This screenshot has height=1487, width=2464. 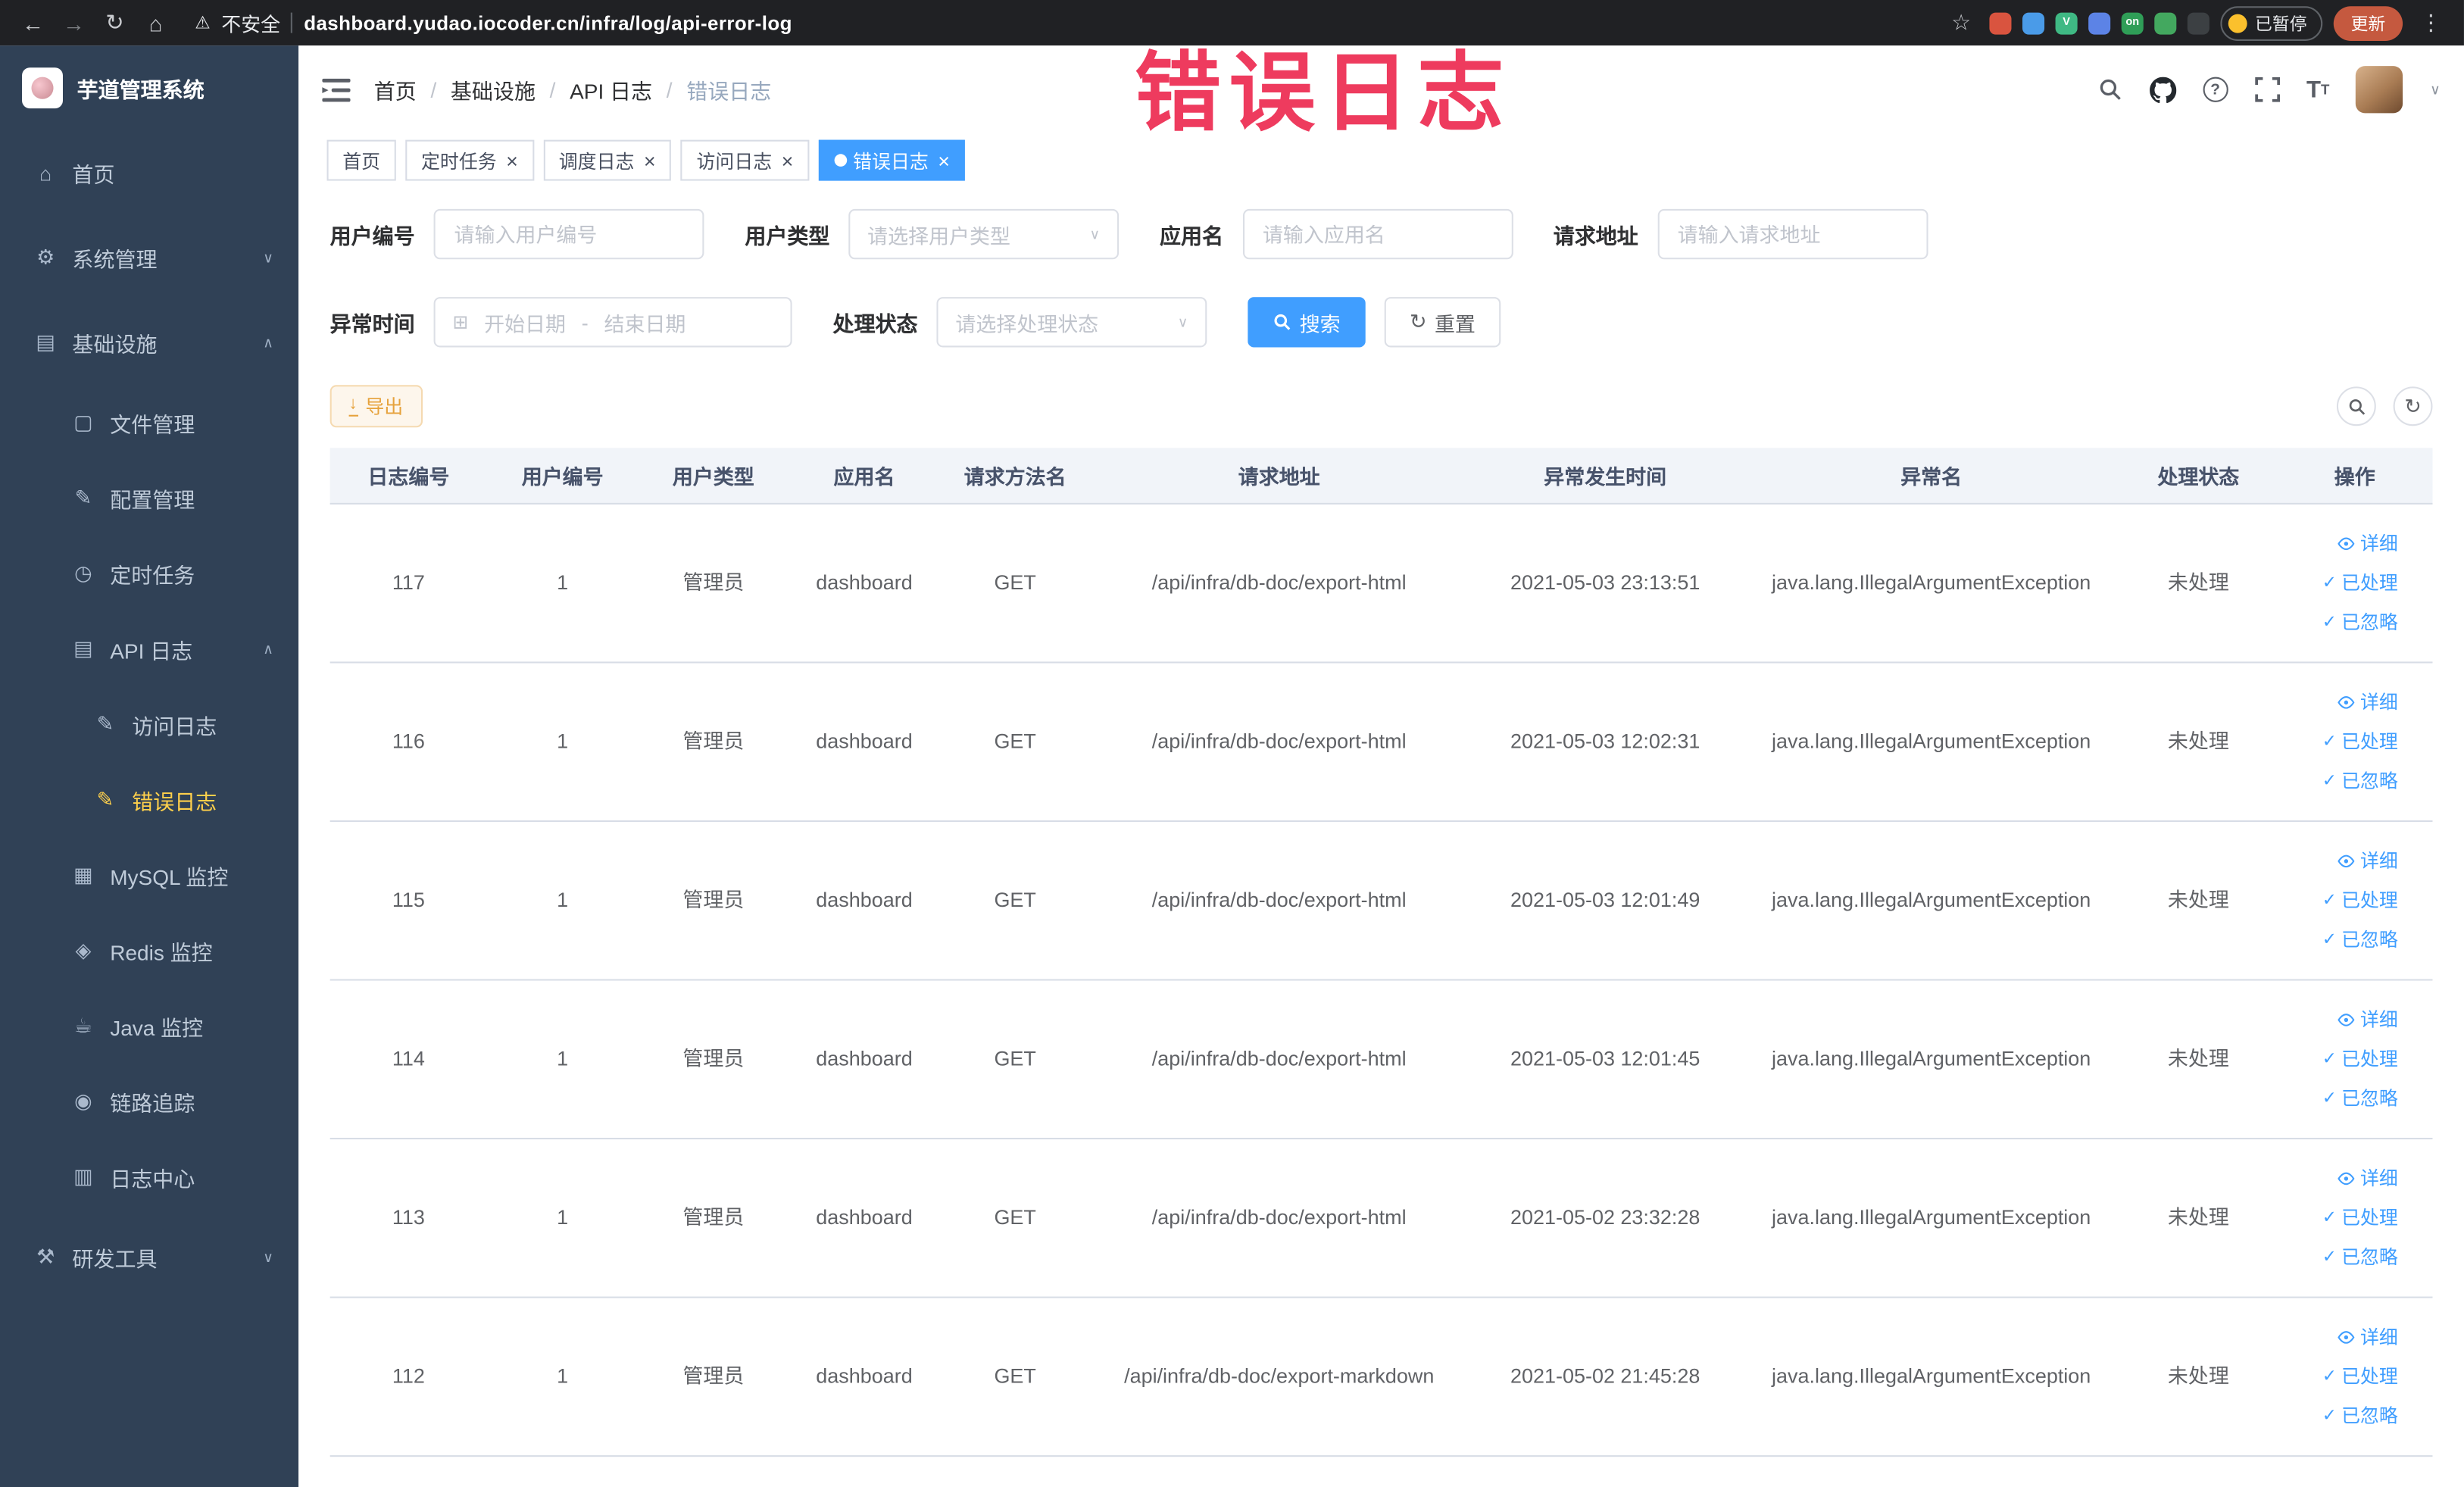 What do you see at coordinates (336, 89) in the screenshot?
I see `hamburger-icon` at bounding box center [336, 89].